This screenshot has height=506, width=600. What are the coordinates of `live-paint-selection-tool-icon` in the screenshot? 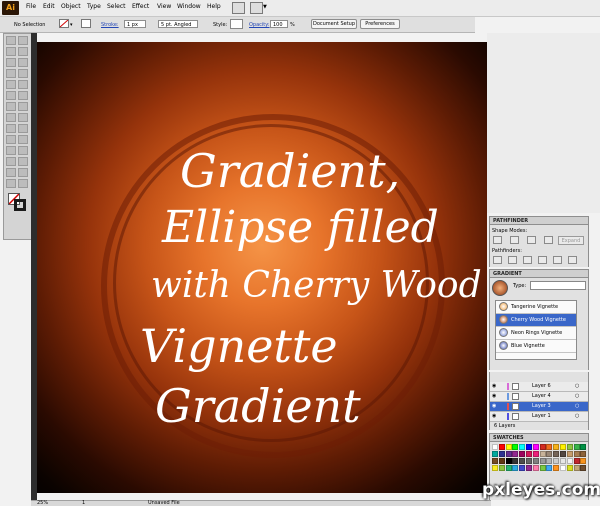 It's located at (23, 161).